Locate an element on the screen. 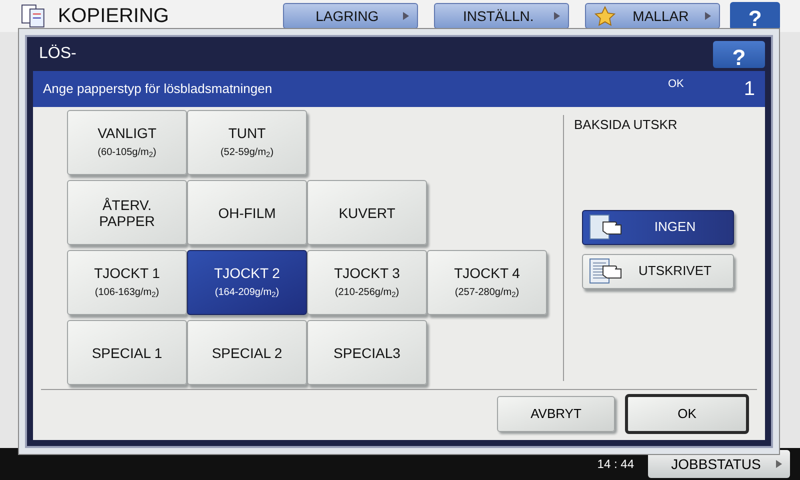 The width and height of the screenshot is (800, 480). paper-type-label: SPECIAL 2 is located at coordinates (247, 352).